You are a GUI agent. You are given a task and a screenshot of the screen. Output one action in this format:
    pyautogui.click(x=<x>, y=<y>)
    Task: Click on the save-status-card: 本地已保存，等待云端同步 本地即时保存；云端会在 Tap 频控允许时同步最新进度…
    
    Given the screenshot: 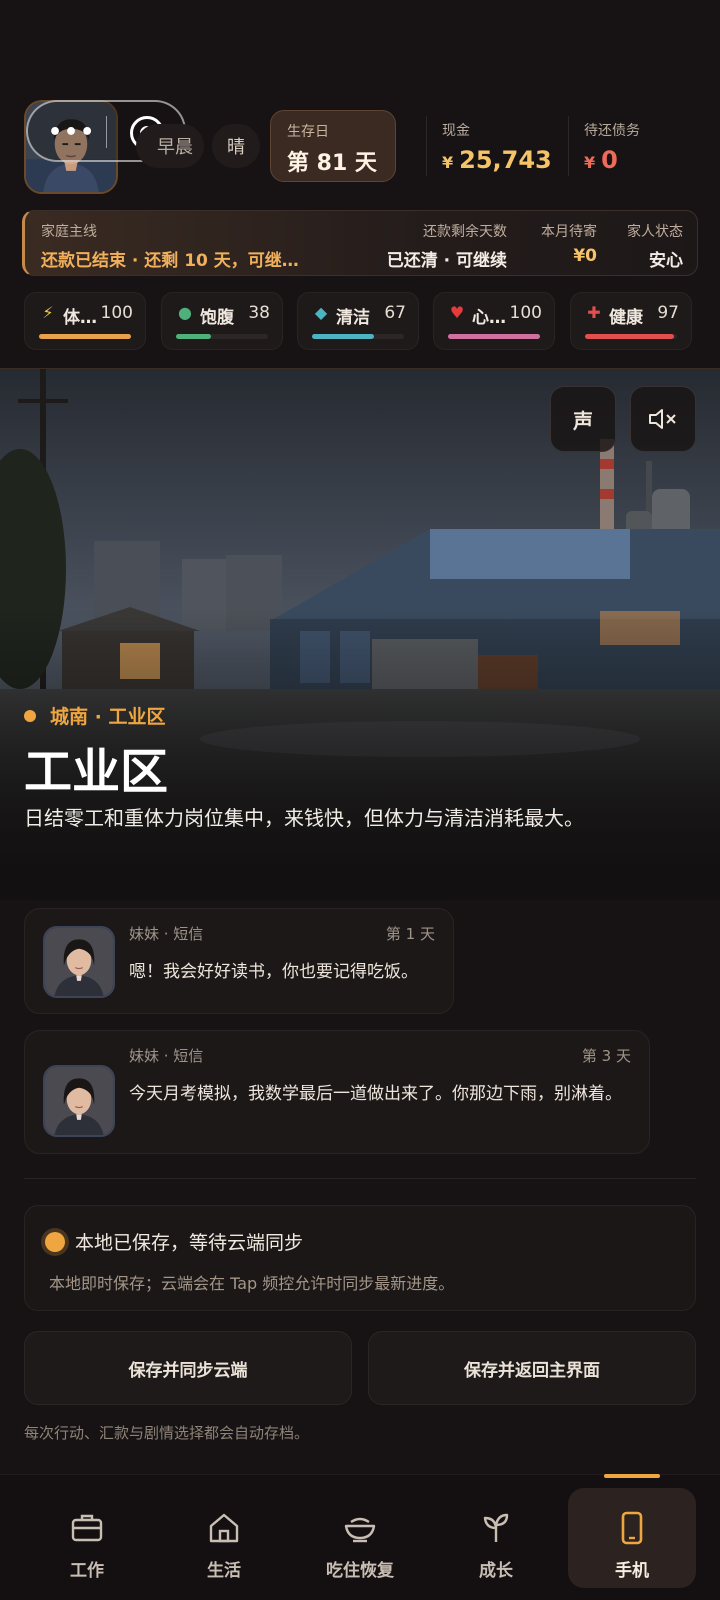 What is the action you would take?
    pyautogui.click(x=360, y=1258)
    